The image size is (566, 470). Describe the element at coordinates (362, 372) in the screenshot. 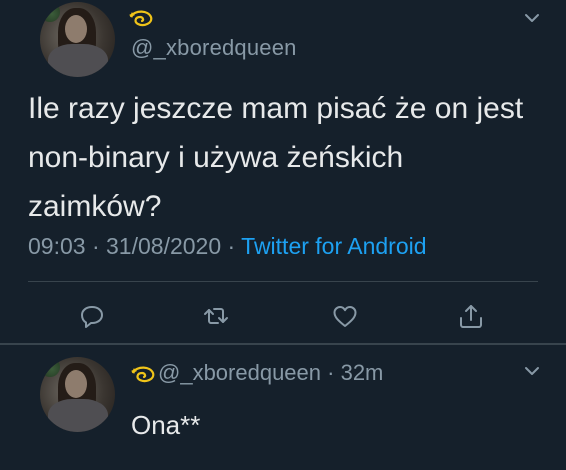

I see `tweet-time: 32m` at that location.